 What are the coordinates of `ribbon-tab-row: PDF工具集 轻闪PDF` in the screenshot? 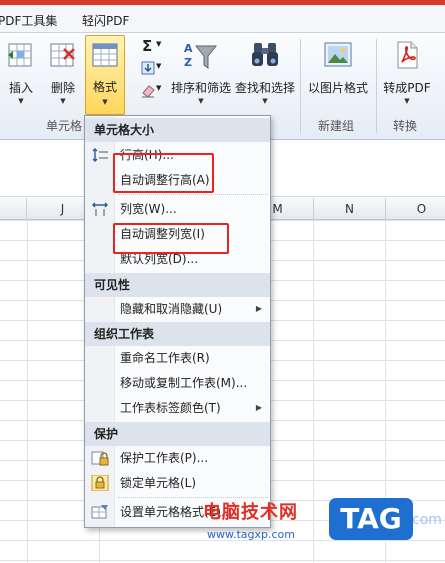 It's located at (222, 19).